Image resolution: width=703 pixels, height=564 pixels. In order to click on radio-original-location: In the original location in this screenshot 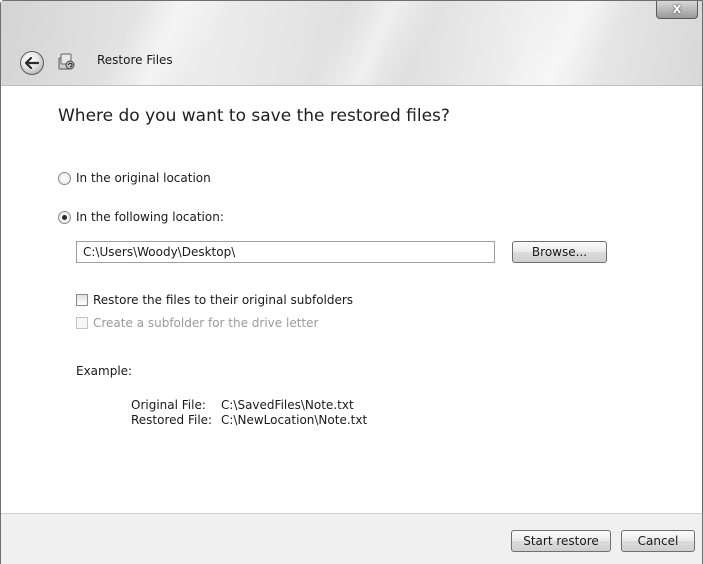, I will do `click(134, 178)`.